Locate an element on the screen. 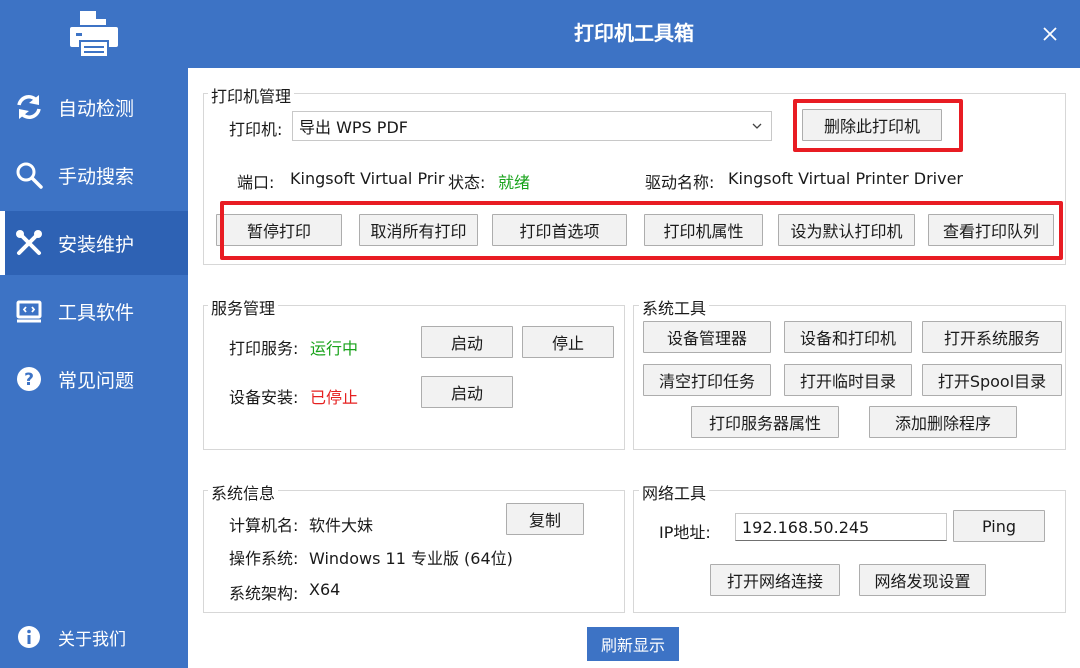 This screenshot has height=668, width=1080. computer-name-value: 软件大妹 is located at coordinates (341, 525).